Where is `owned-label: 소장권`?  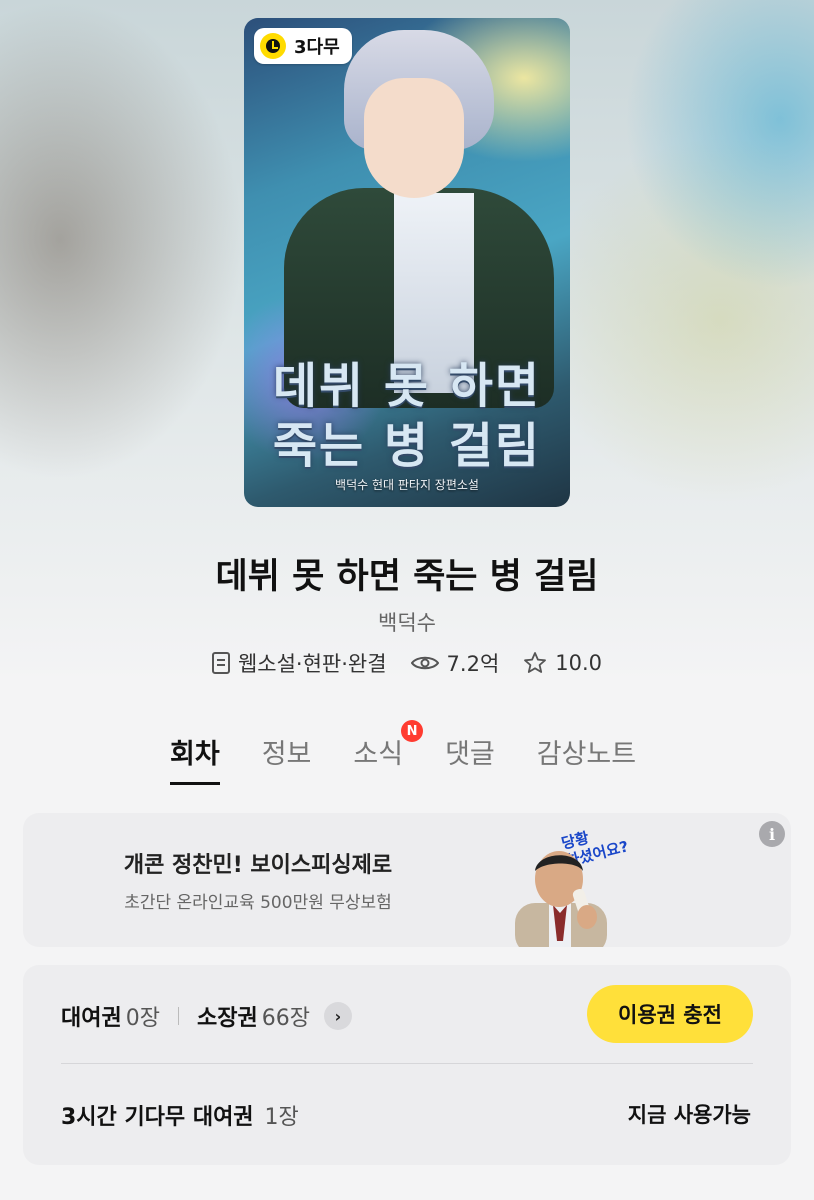 owned-label: 소장권 is located at coordinates (227, 1018).